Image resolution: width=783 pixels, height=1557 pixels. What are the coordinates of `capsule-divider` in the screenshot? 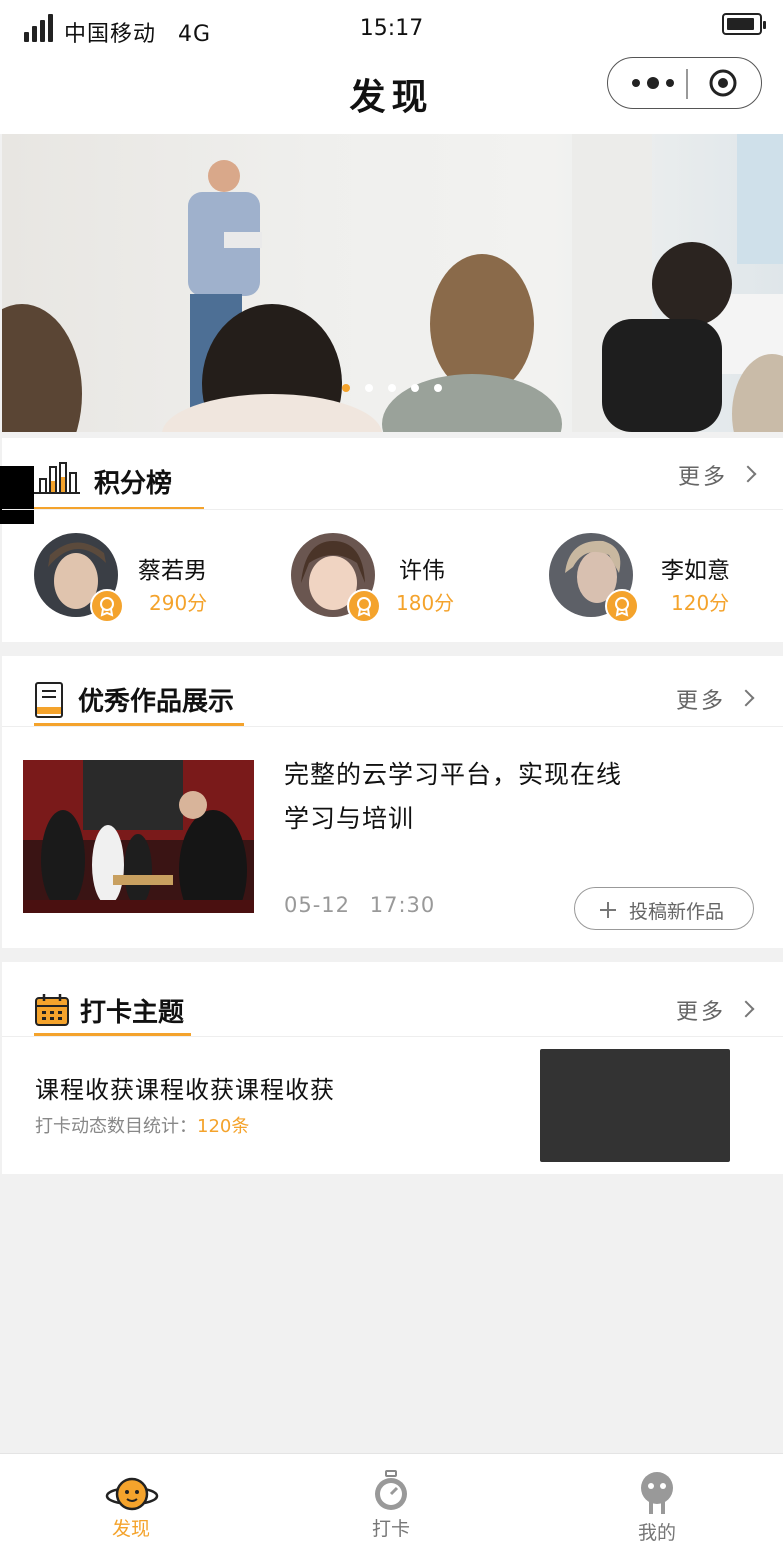 It's located at (687, 84).